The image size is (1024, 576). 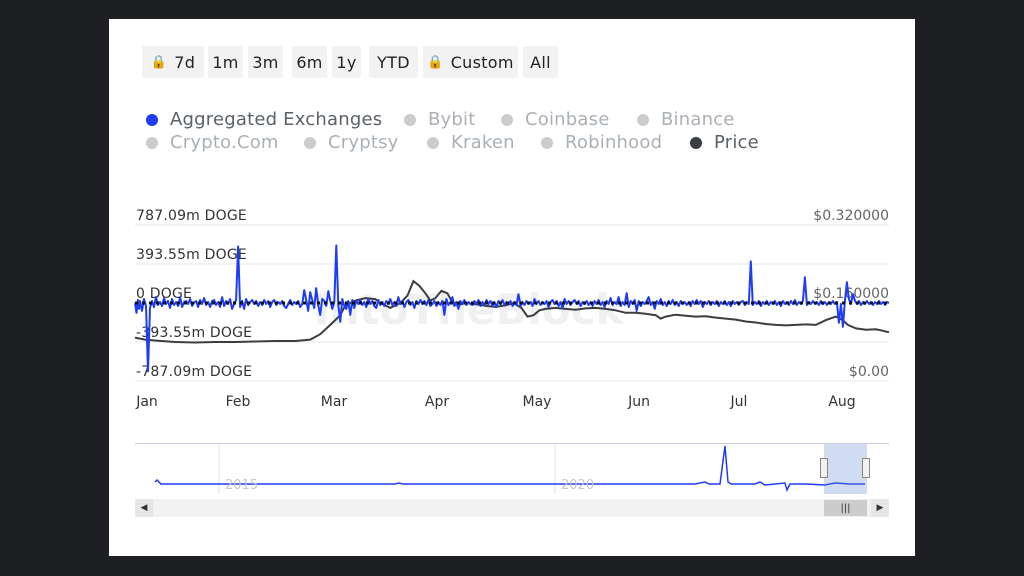 I want to click on navigator-series-line, so click(x=509, y=469).